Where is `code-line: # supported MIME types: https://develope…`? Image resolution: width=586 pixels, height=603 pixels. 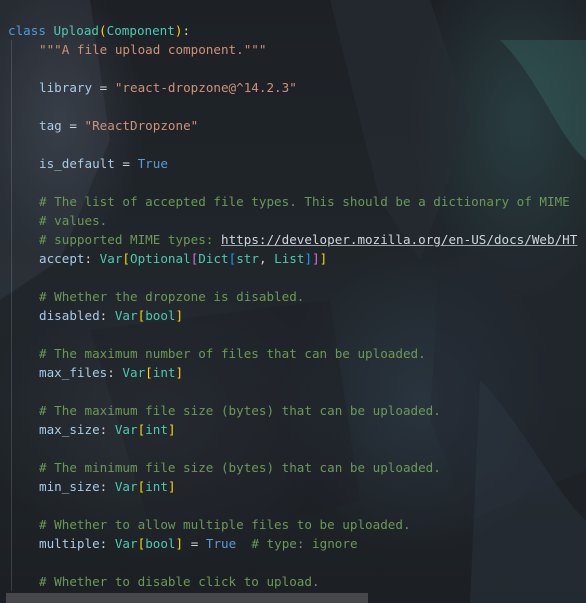 code-line: # supported MIME types: https://develope… is located at coordinates (293, 239).